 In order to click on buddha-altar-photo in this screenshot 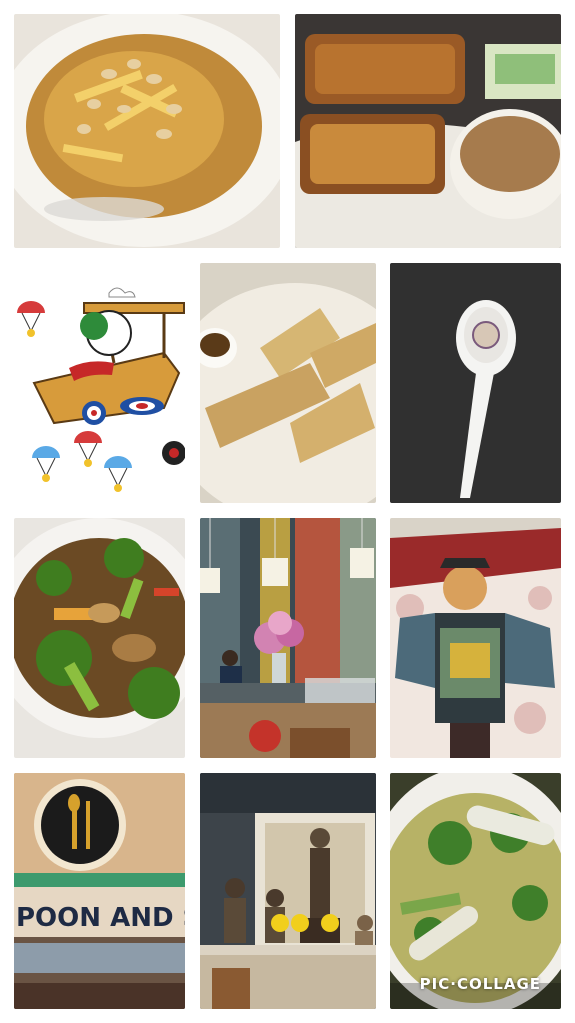, I will do `click(288, 891)`.